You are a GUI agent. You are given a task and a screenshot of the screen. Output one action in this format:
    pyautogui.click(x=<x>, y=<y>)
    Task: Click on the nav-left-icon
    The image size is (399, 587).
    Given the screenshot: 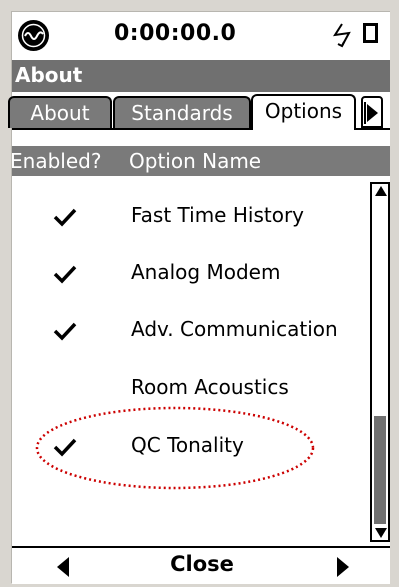 What is the action you would take?
    pyautogui.click(x=63, y=567)
    